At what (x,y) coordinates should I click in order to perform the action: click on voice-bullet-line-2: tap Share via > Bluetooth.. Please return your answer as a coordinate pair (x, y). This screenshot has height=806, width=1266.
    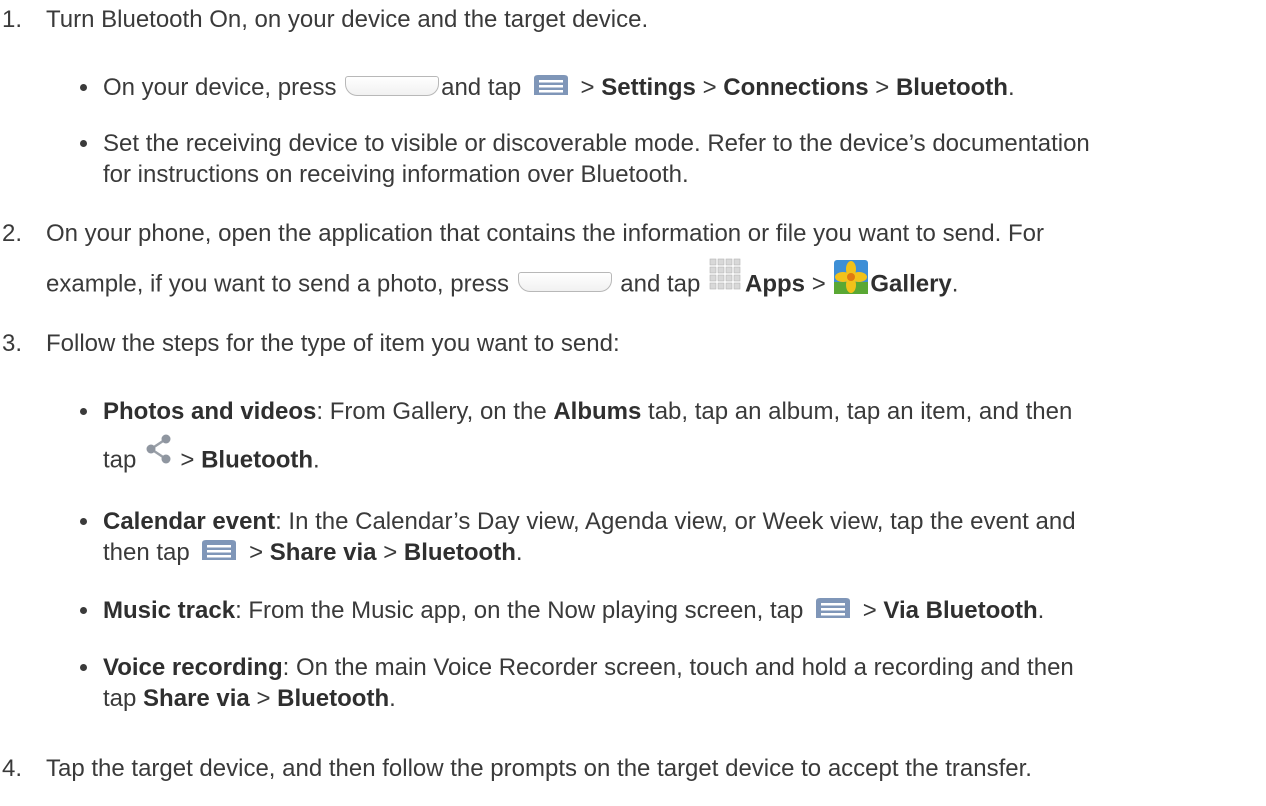
    Looking at the image, I should click on (249, 698).